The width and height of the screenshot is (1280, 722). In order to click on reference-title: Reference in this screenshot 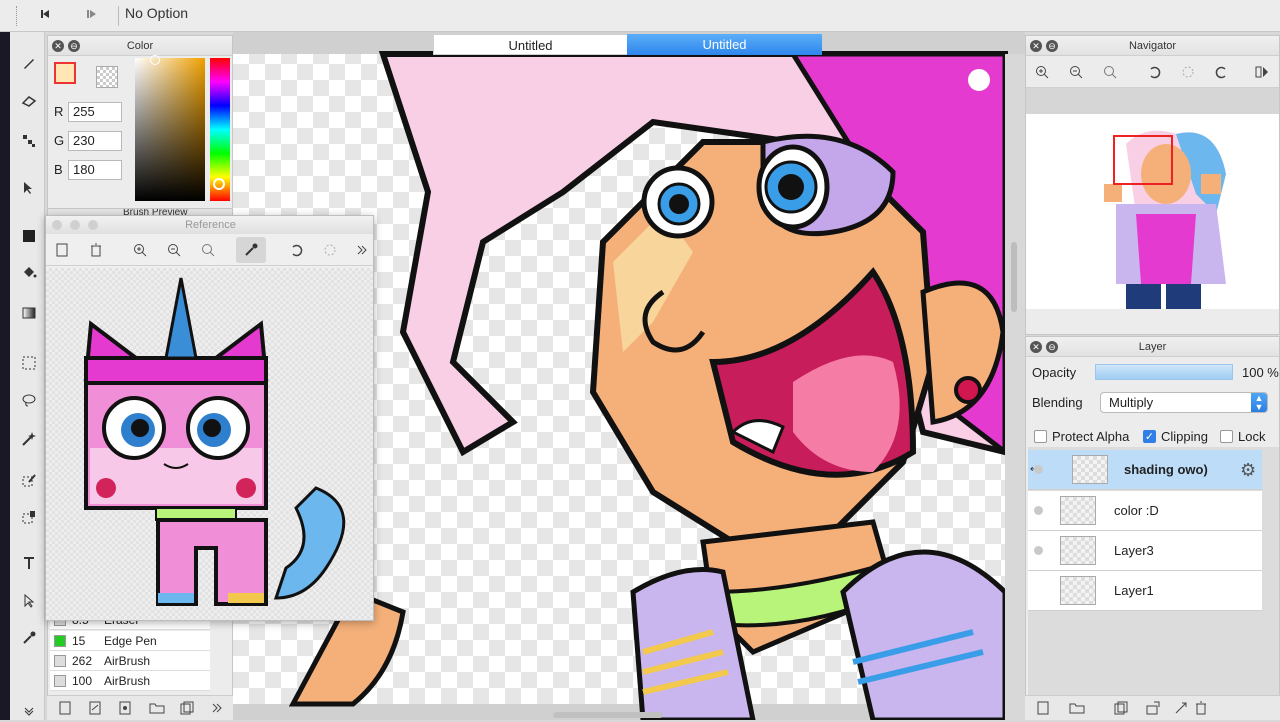, I will do `click(210, 225)`.